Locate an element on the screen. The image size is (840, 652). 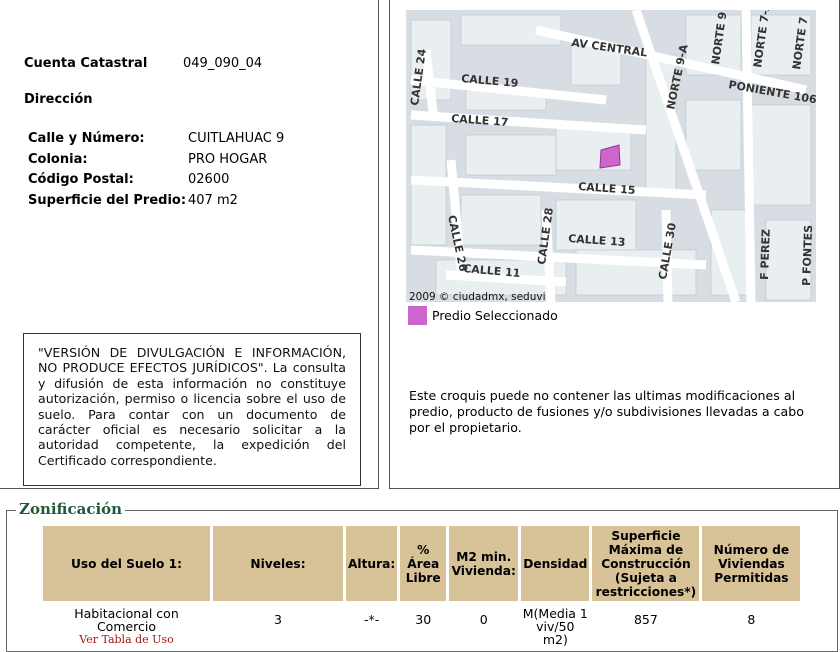
address-row-calle: Calle y Número: CUITLAHUAC 9 is located at coordinates (156, 138).